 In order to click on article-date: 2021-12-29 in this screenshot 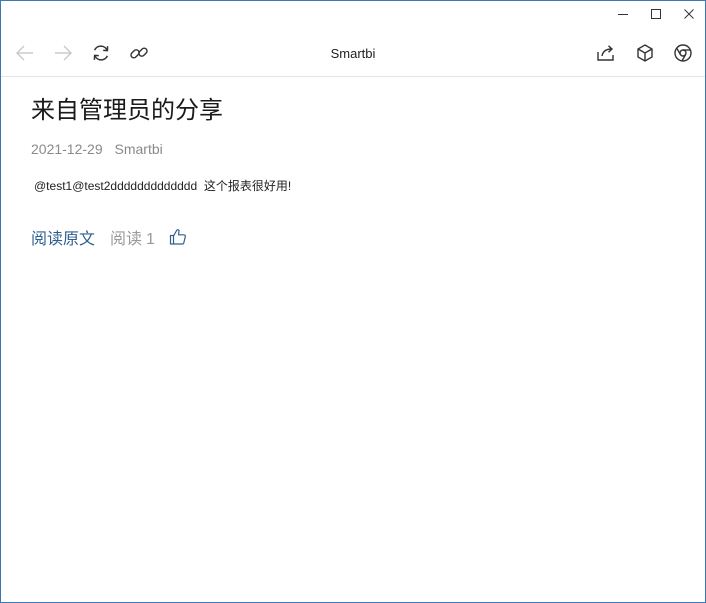, I will do `click(67, 149)`.